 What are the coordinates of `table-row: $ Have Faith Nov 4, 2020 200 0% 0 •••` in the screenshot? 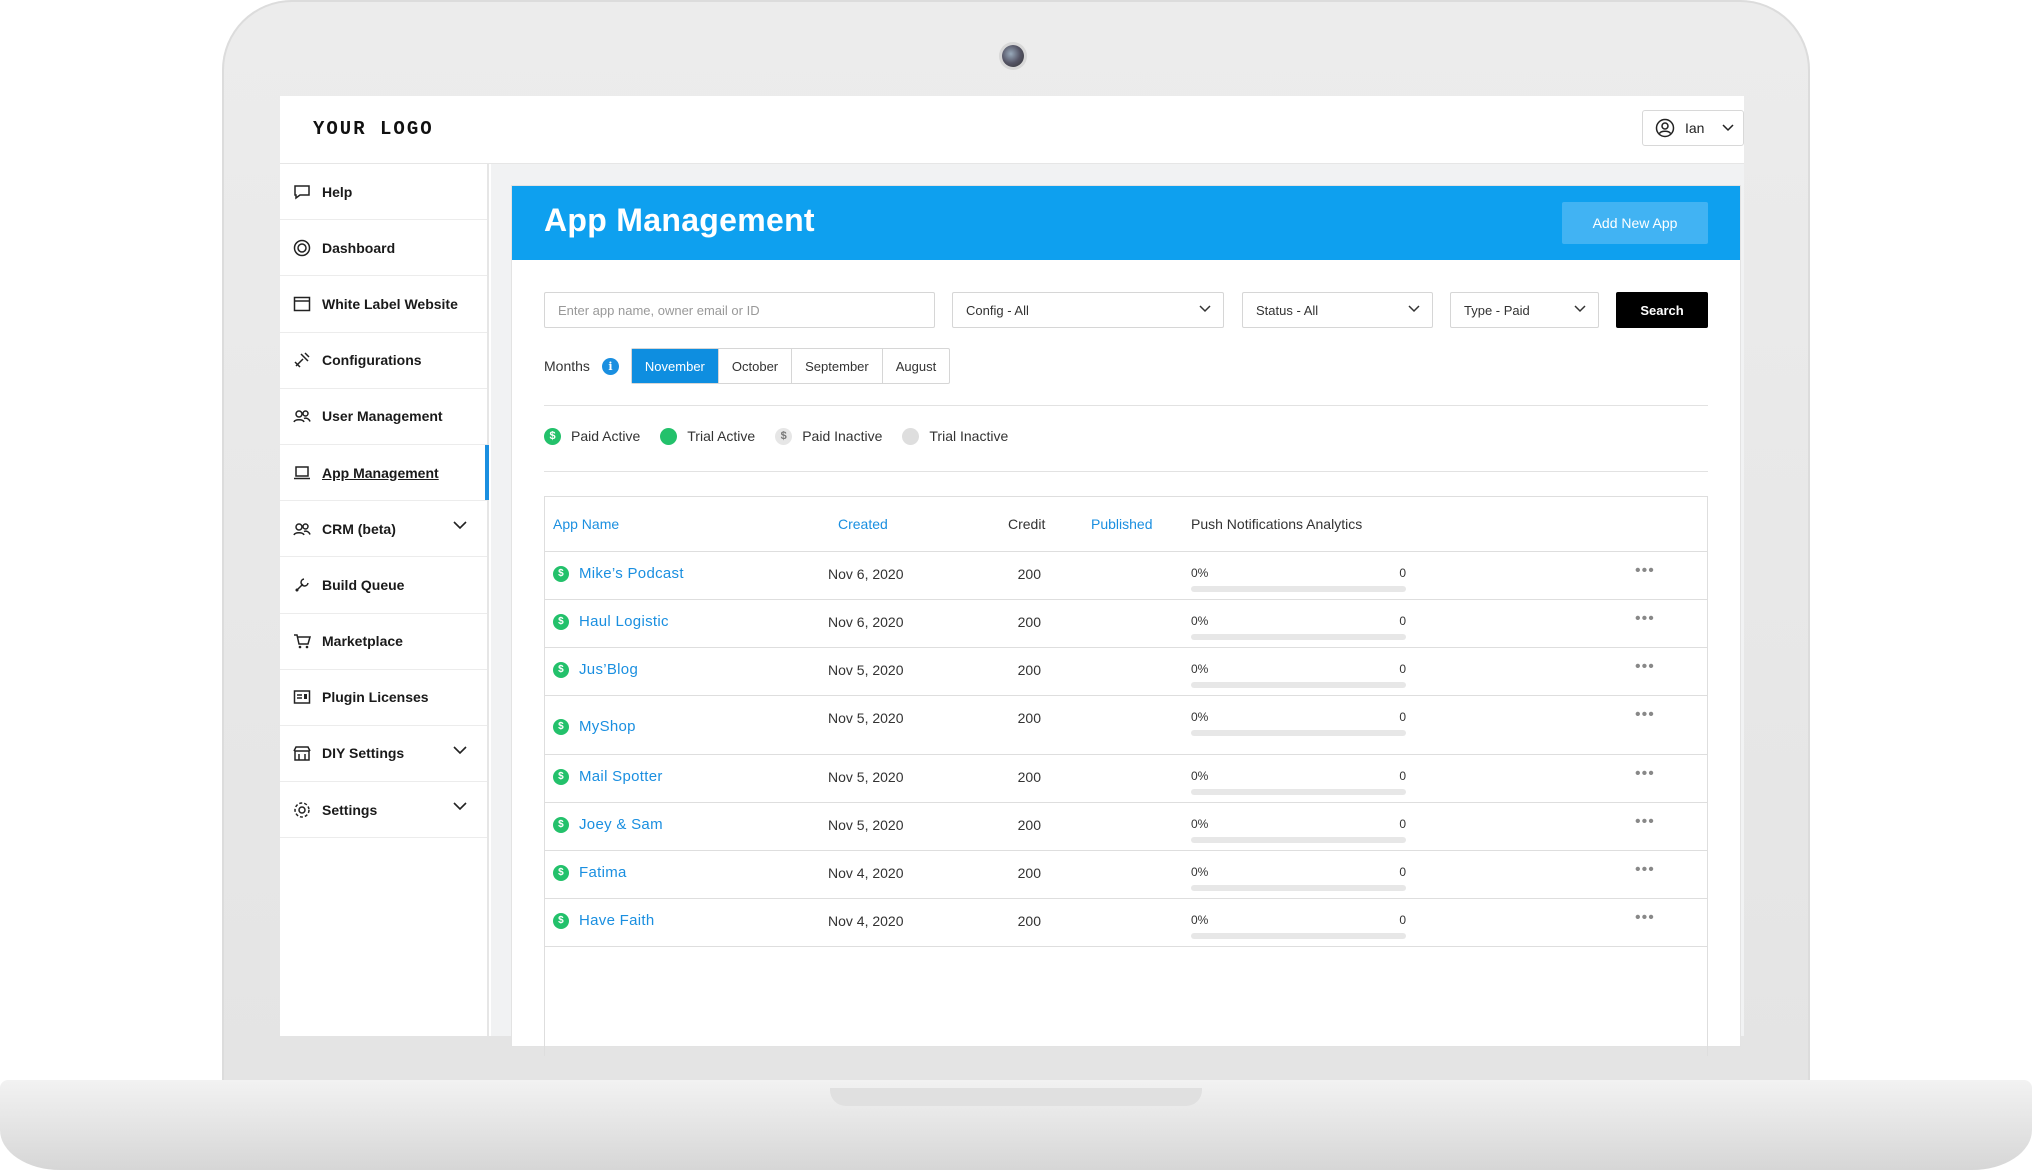 It's located at (1126, 923).